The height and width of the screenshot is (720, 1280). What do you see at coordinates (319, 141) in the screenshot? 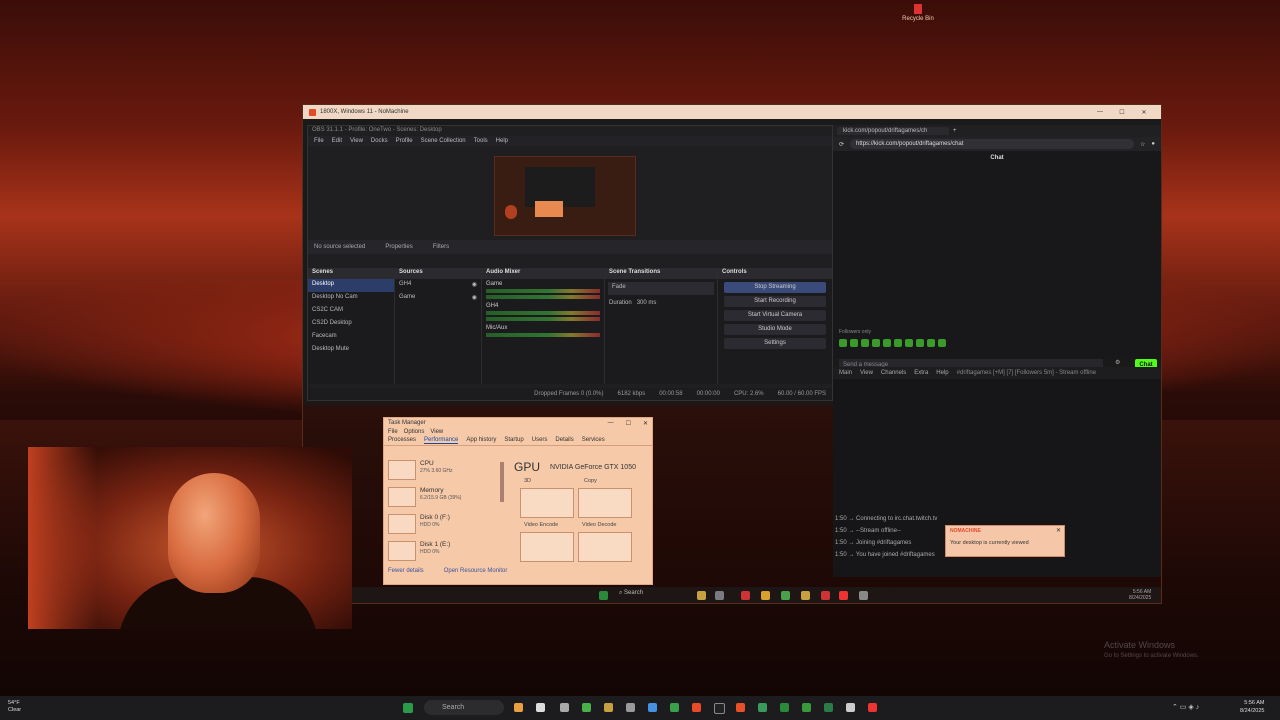
I see `obs-menu-file: File` at bounding box center [319, 141].